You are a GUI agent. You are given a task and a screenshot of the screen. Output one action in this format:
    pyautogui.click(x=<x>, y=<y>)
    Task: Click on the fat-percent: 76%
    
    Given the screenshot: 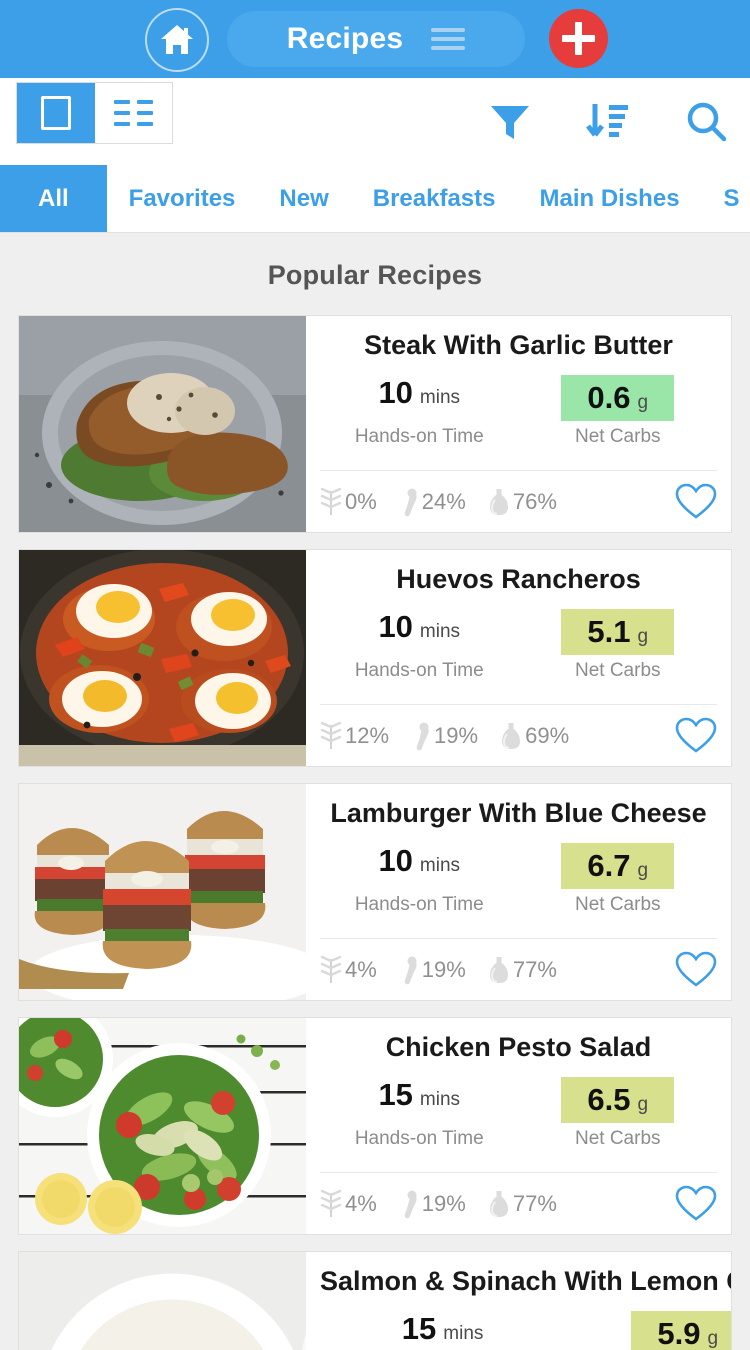 What is the action you would take?
    pyautogui.click(x=534, y=501)
    